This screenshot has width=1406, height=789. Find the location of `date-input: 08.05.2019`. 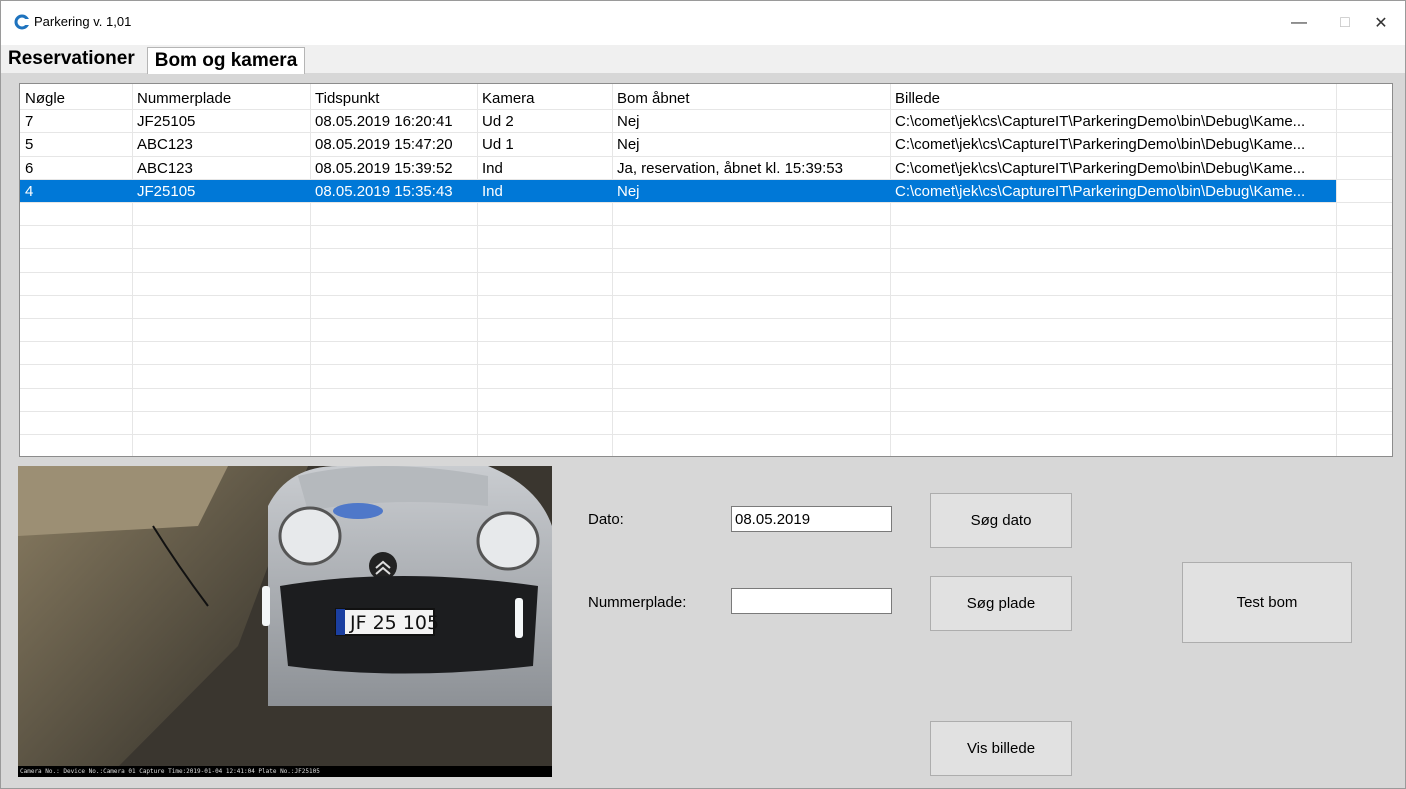

date-input: 08.05.2019 is located at coordinates (811, 519).